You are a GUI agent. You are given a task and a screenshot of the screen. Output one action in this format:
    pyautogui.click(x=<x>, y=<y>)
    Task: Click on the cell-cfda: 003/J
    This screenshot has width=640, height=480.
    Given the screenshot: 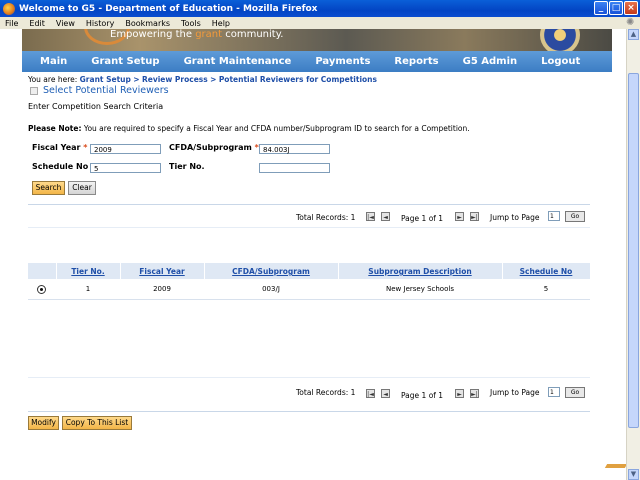 What is the action you would take?
    pyautogui.click(x=271, y=289)
    